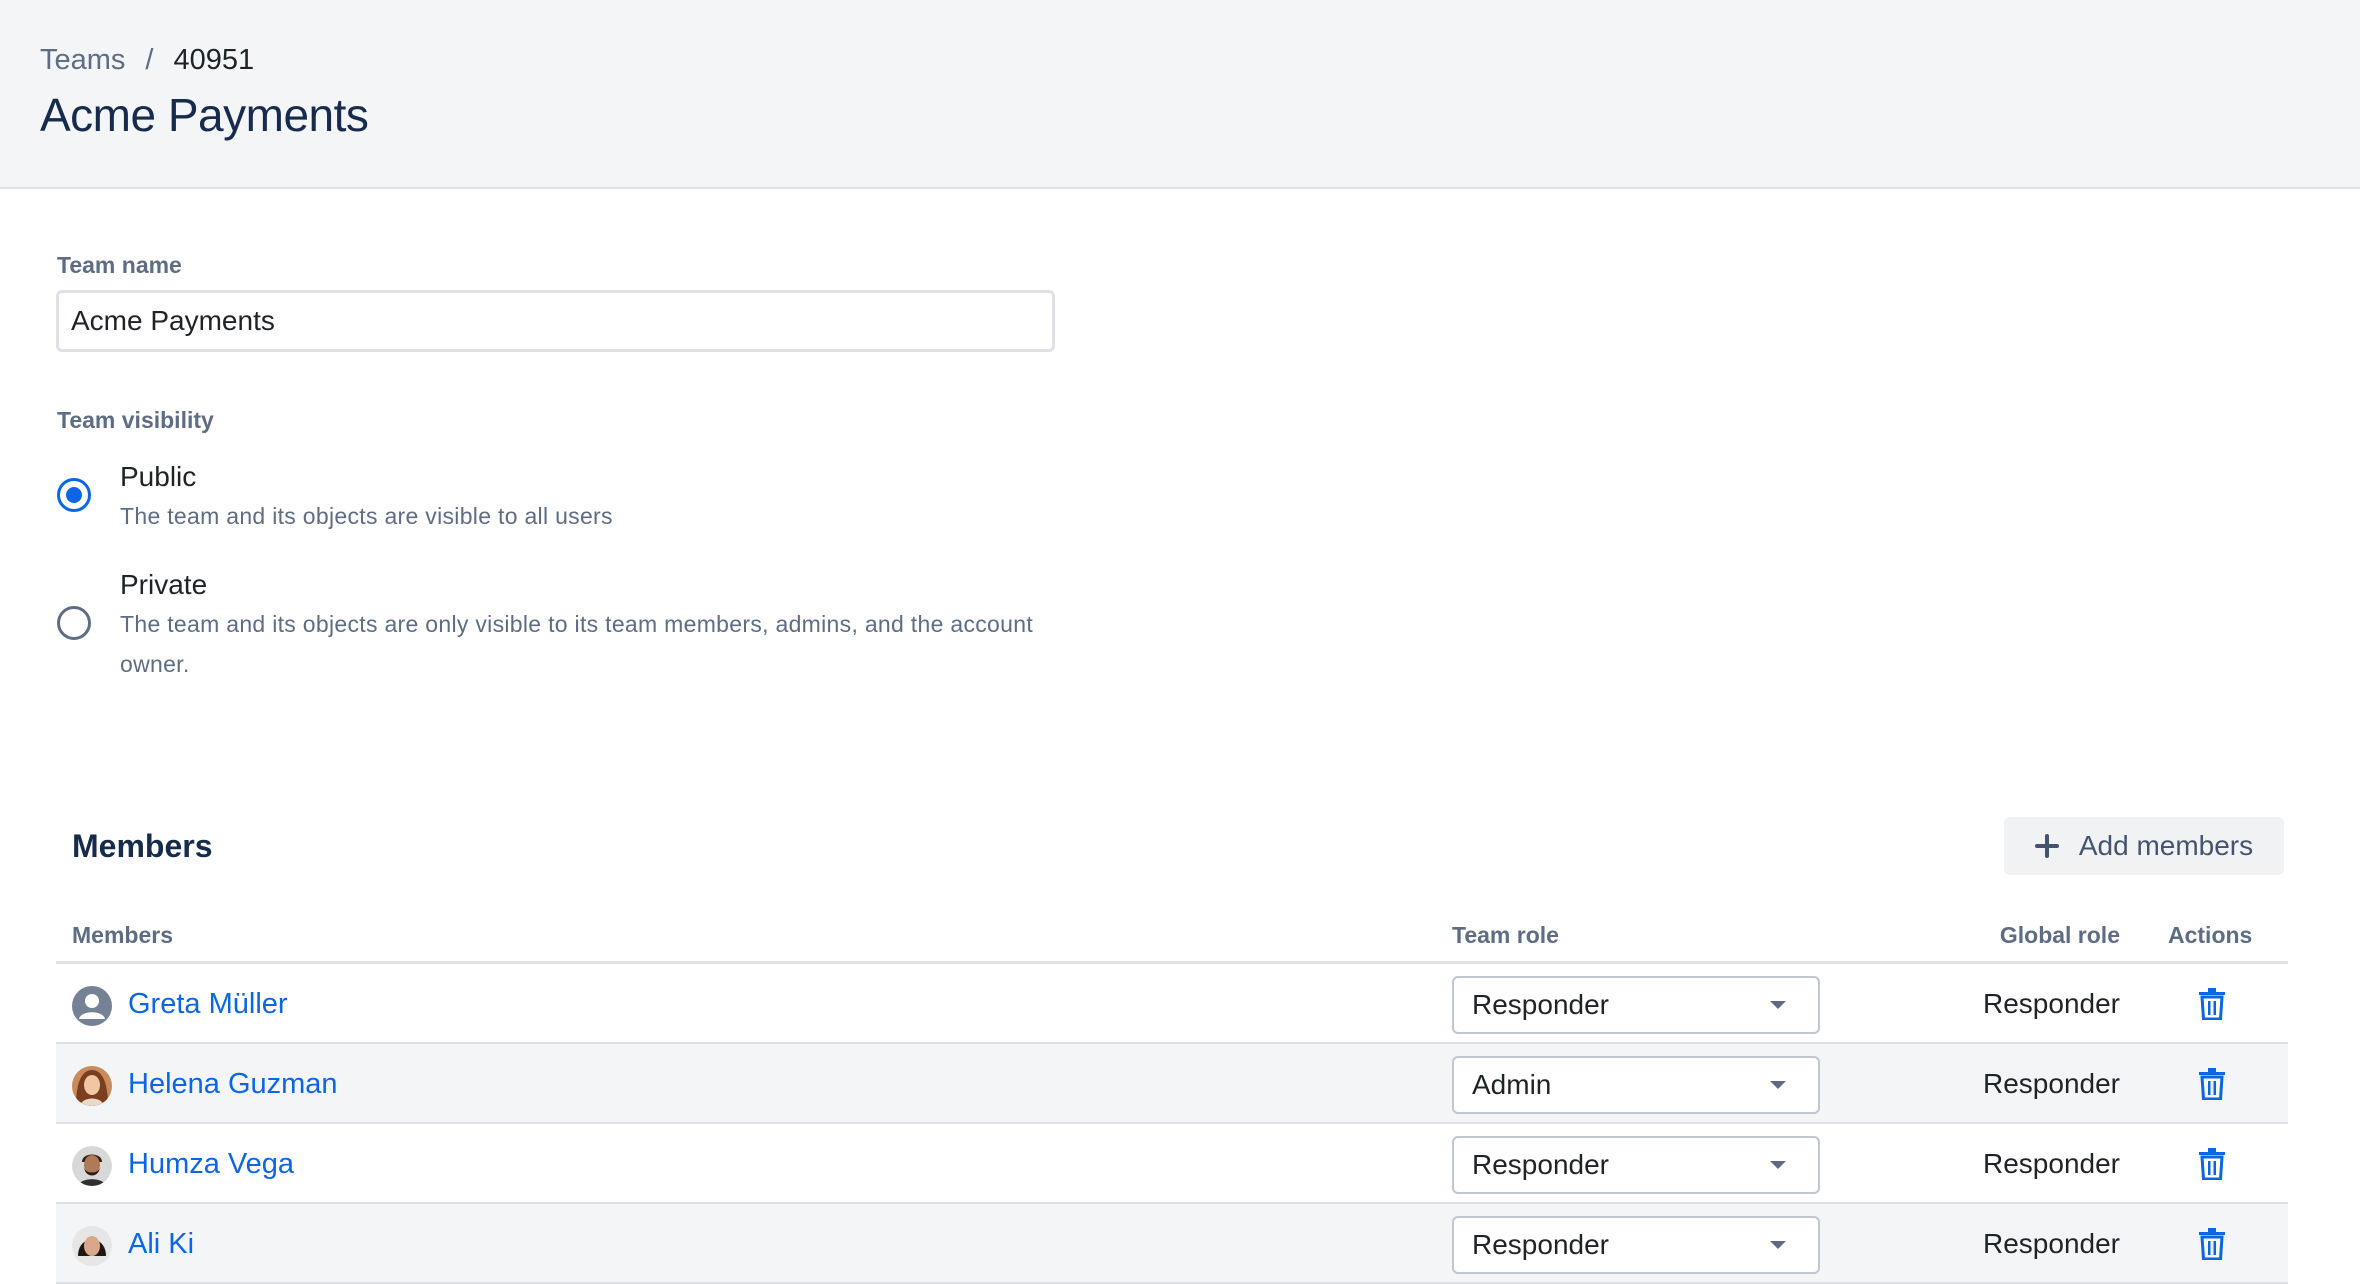 The height and width of the screenshot is (1284, 2360). Describe the element at coordinates (135, 420) in the screenshot. I see `team-visibility-label: Team visibility` at that location.